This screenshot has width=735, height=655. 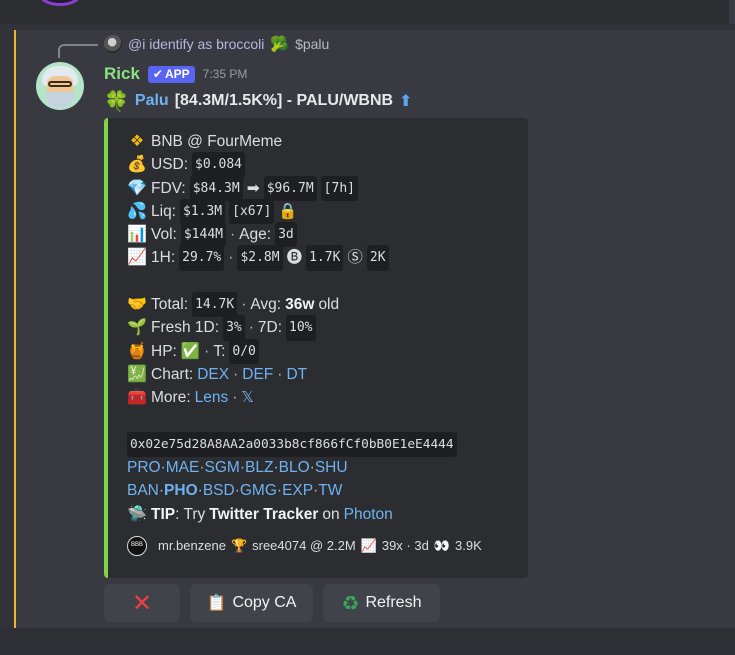 I want to click on recycle-icon: ♻, so click(x=350, y=603).